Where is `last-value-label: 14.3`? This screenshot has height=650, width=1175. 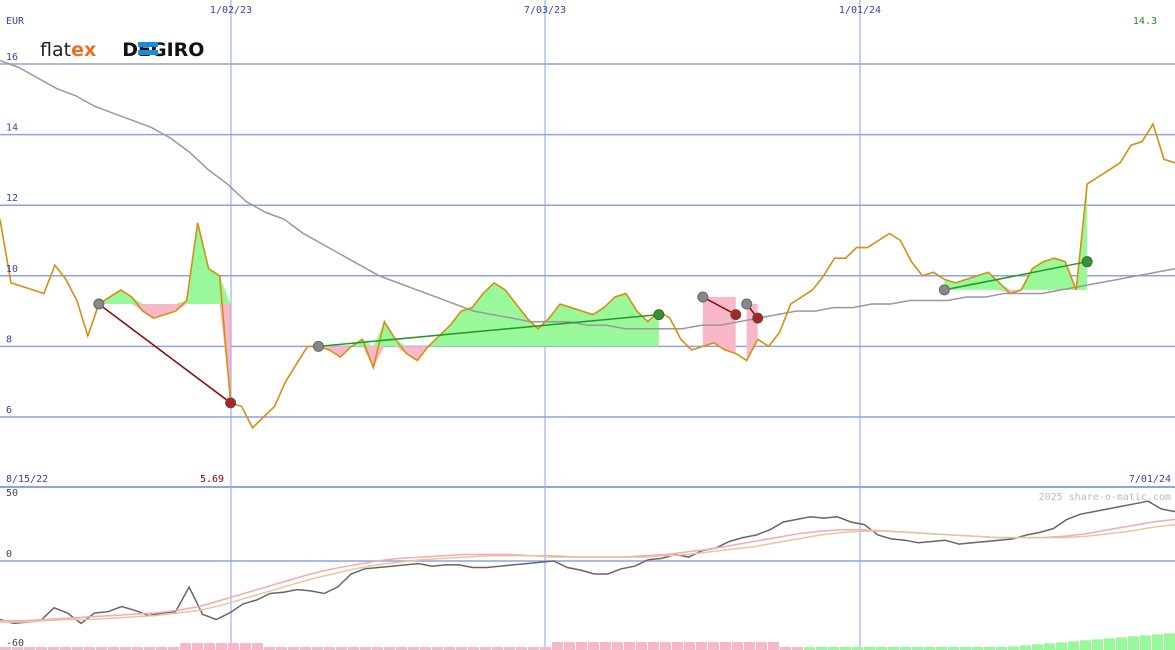 last-value-label: 14.3 is located at coordinates (1145, 21).